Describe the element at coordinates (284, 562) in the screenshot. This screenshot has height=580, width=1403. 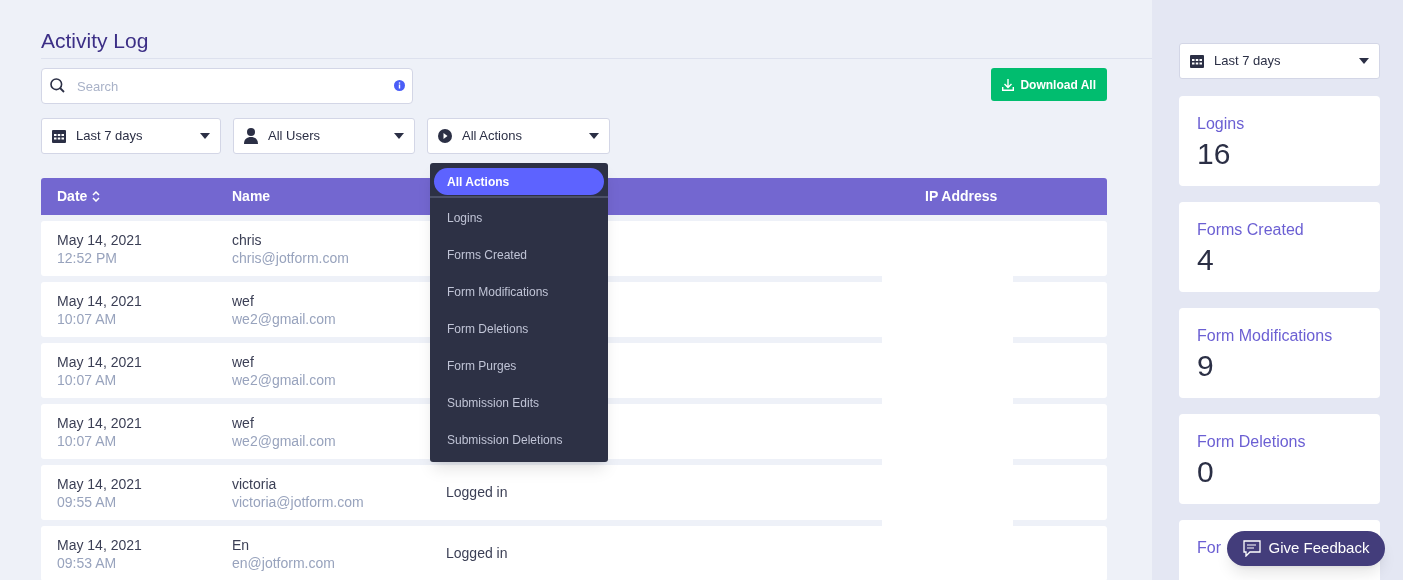
I see `user-email: en@jotform.com` at that location.